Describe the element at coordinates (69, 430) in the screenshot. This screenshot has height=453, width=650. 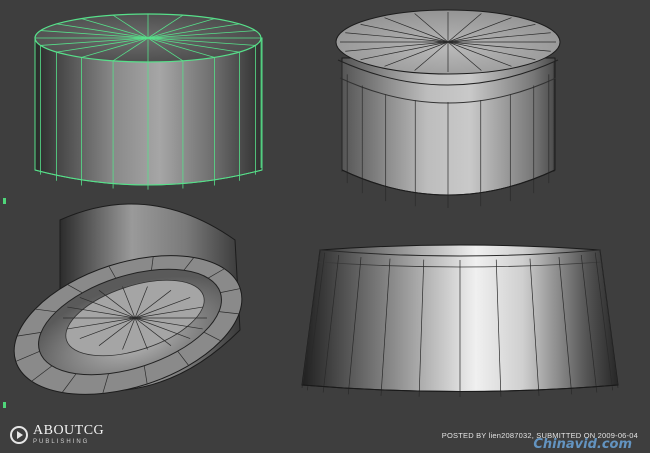
I see `brand-name: ABOUTCG` at that location.